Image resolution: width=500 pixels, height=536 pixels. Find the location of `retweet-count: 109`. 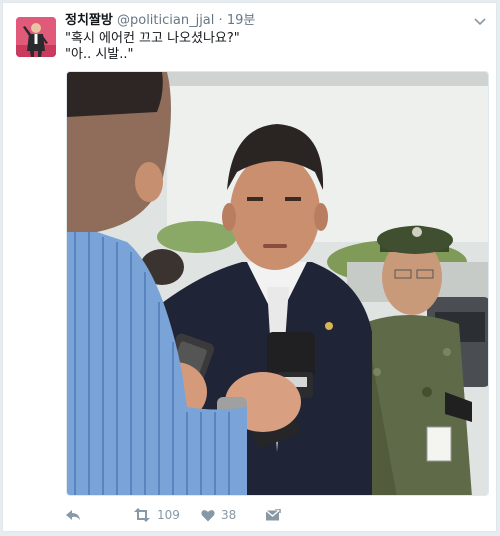

retweet-count: 109 is located at coordinates (168, 515).